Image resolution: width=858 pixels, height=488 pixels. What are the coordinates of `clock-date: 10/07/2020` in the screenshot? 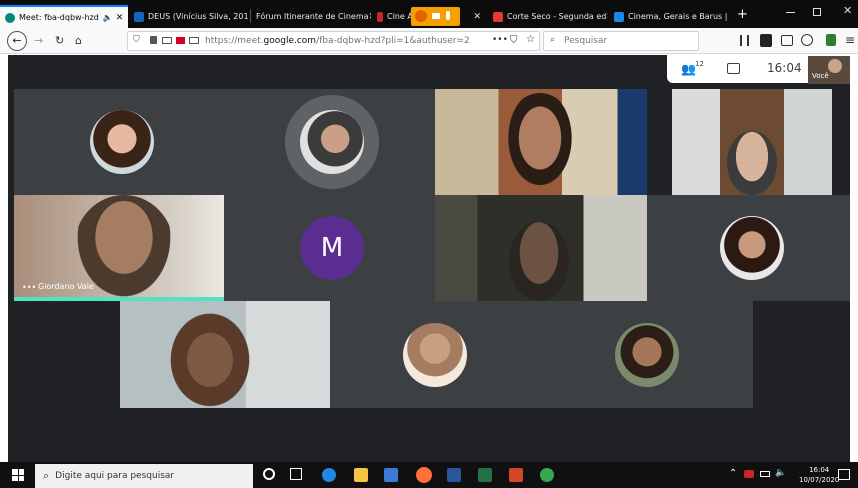 It's located at (819, 480).